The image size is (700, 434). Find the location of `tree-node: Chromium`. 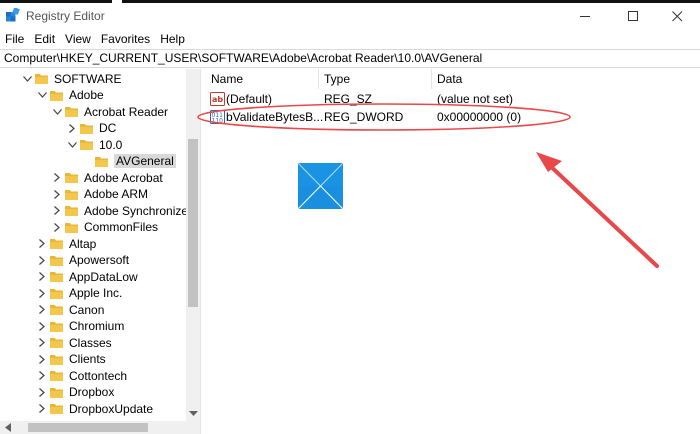

tree-node: Chromium is located at coordinates (80, 326).